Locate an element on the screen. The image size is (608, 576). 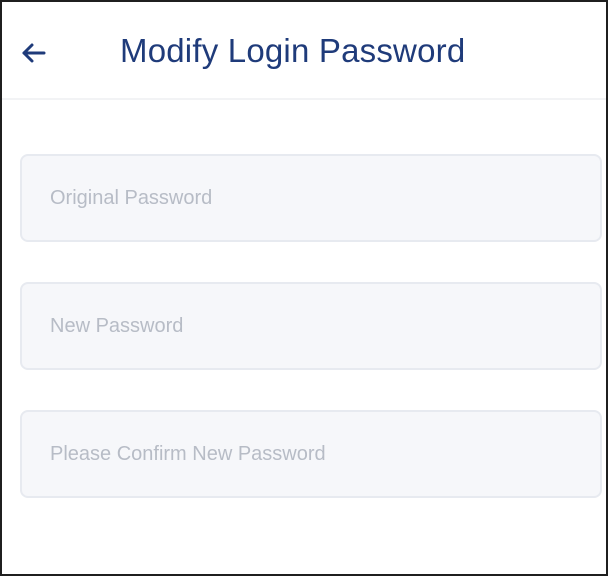
confirm-password-field is located at coordinates (311, 454).